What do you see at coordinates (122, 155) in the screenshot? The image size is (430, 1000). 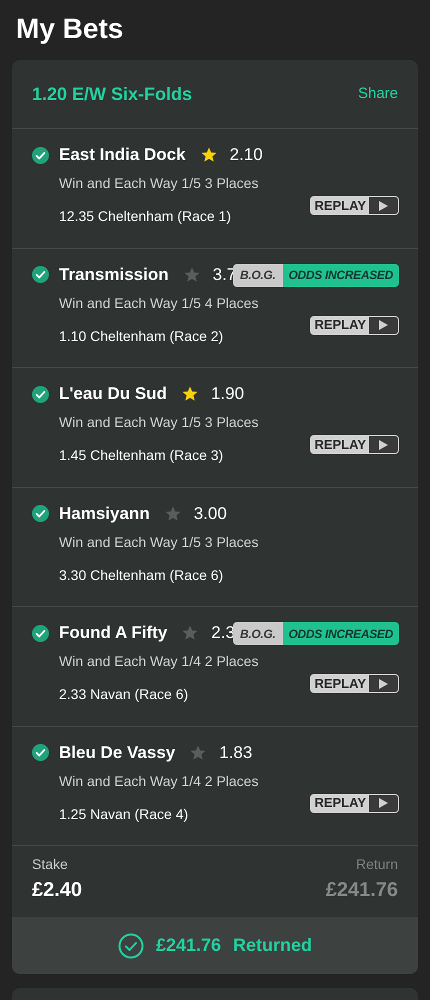 I see `selection-name: East India Dock` at bounding box center [122, 155].